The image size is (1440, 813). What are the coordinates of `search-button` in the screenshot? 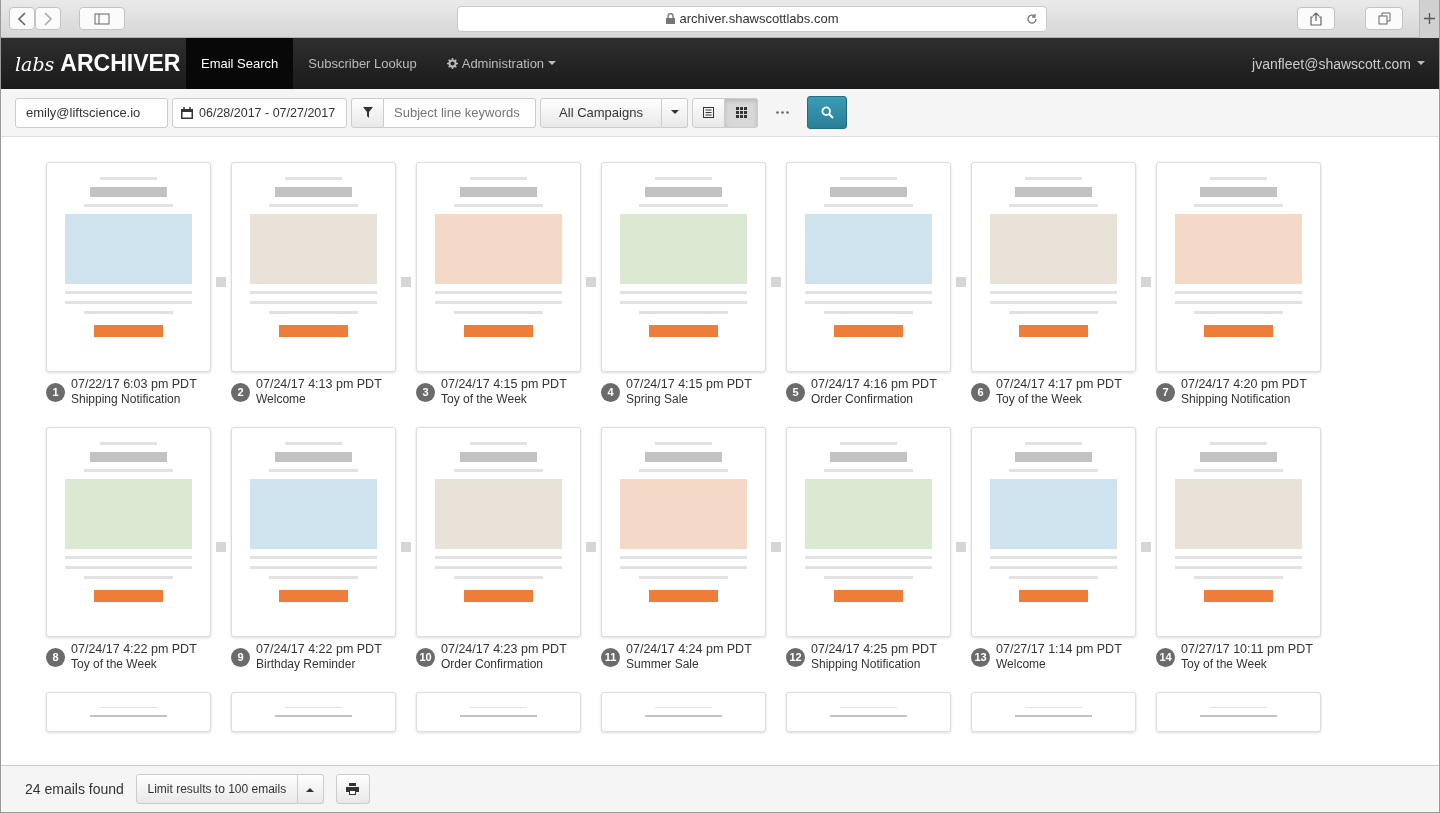 It's located at (827, 112).